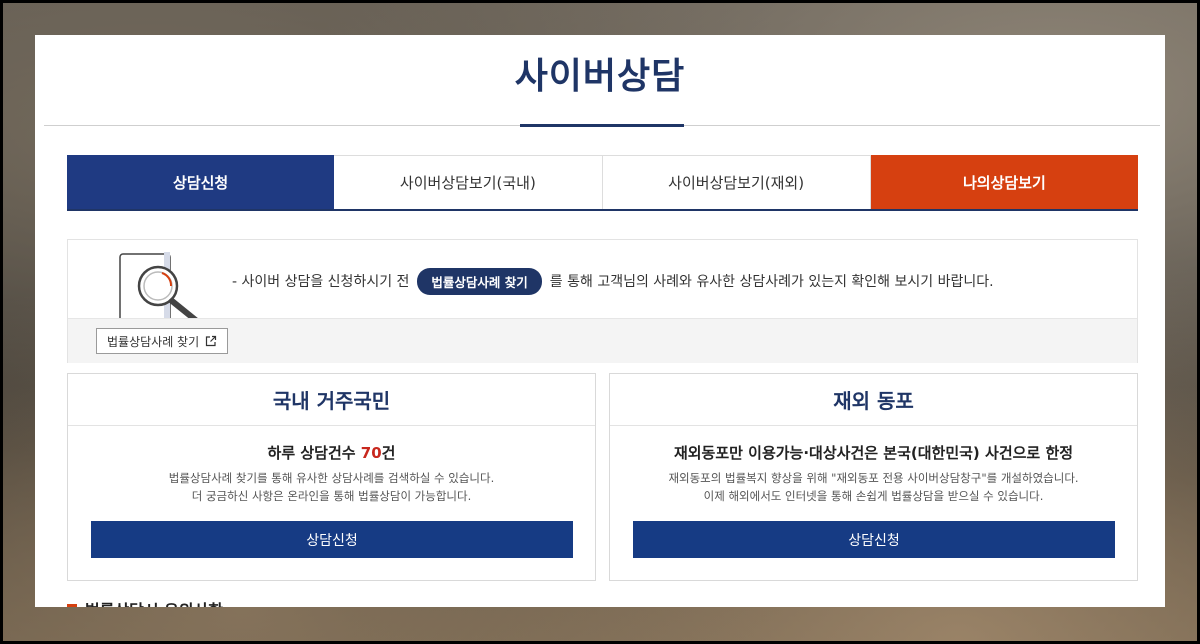  Describe the element at coordinates (468, 182) in the screenshot. I see `tab-view-domestic: 사이버상담보기(국내)` at that location.